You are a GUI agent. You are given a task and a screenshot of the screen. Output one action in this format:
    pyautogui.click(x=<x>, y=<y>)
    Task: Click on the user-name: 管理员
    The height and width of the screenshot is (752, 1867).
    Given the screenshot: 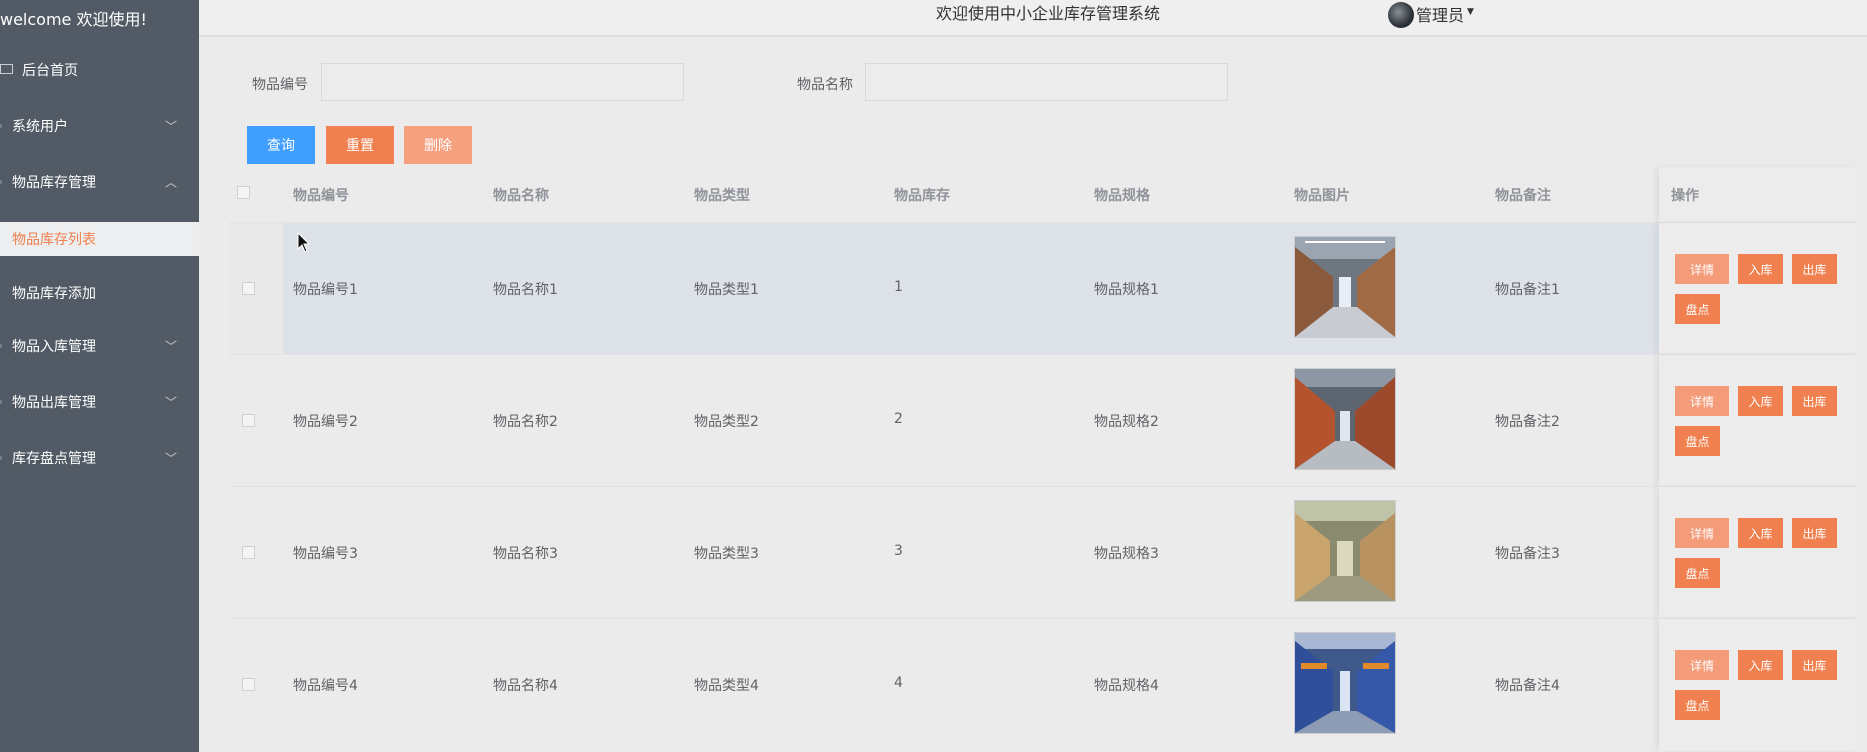 What is the action you would take?
    pyautogui.click(x=1440, y=15)
    